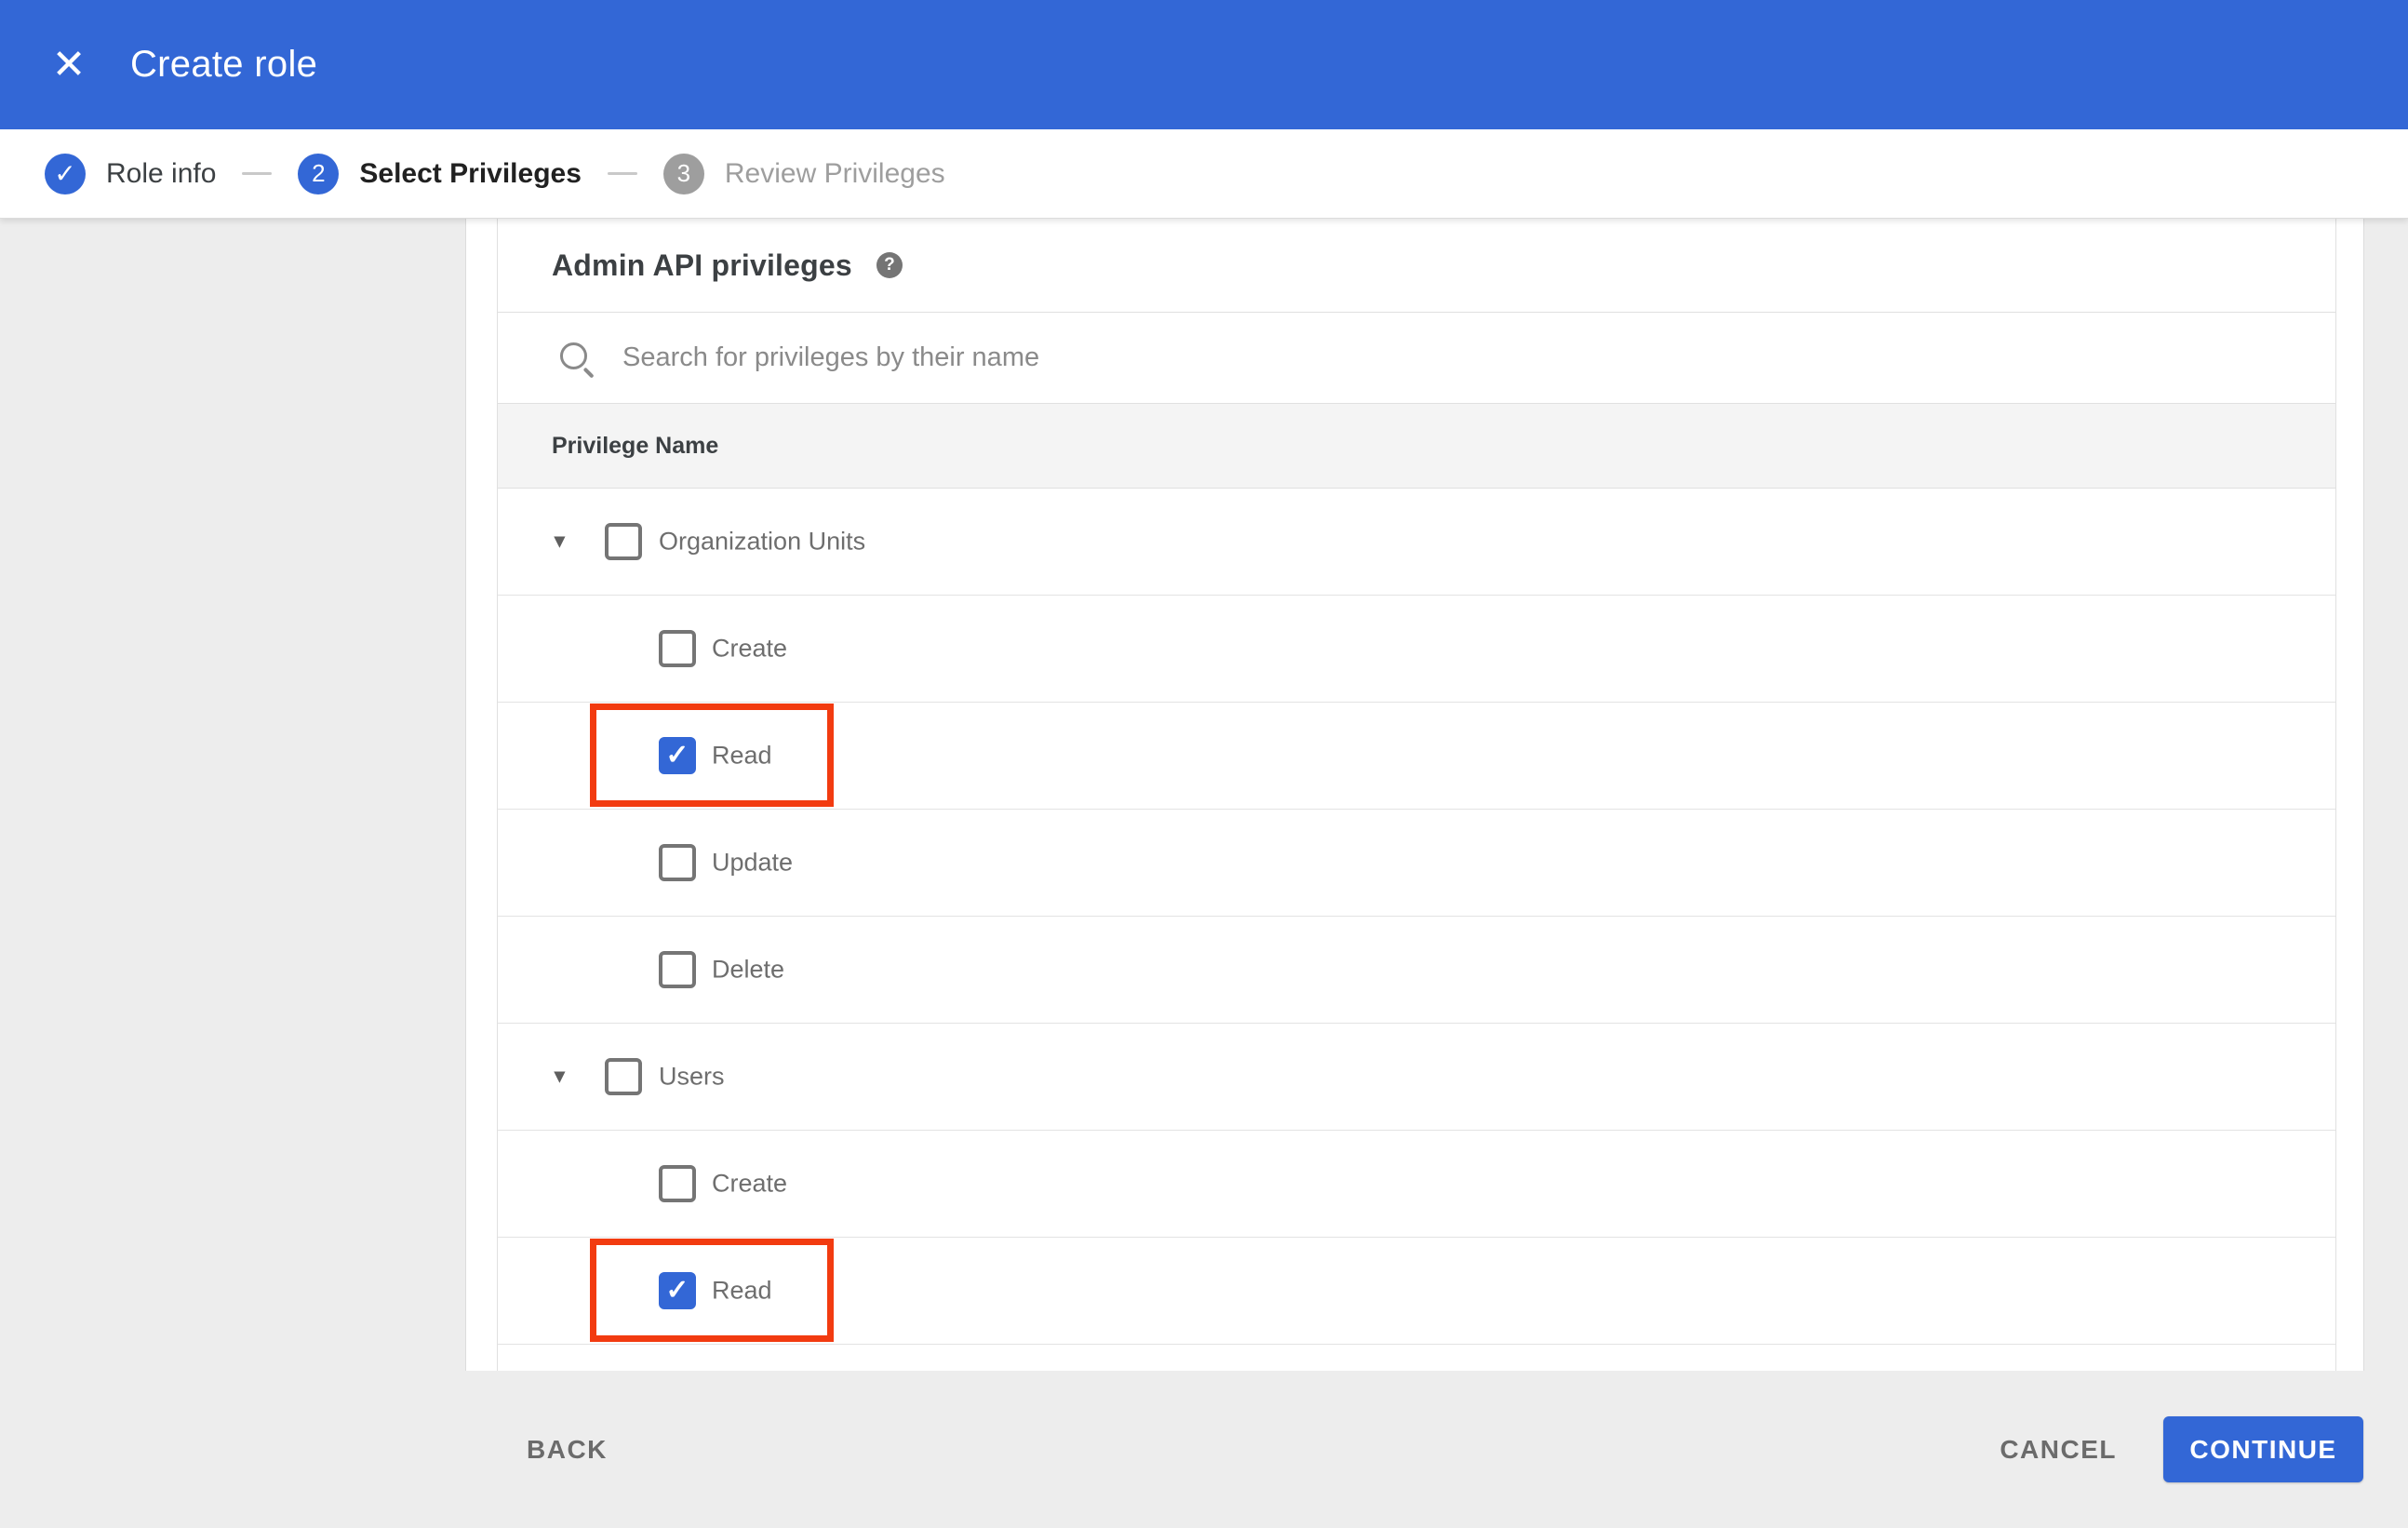 The image size is (2408, 1528). Describe the element at coordinates (636, 445) in the screenshot. I see `column-privilege-name: Privilege Name` at that location.